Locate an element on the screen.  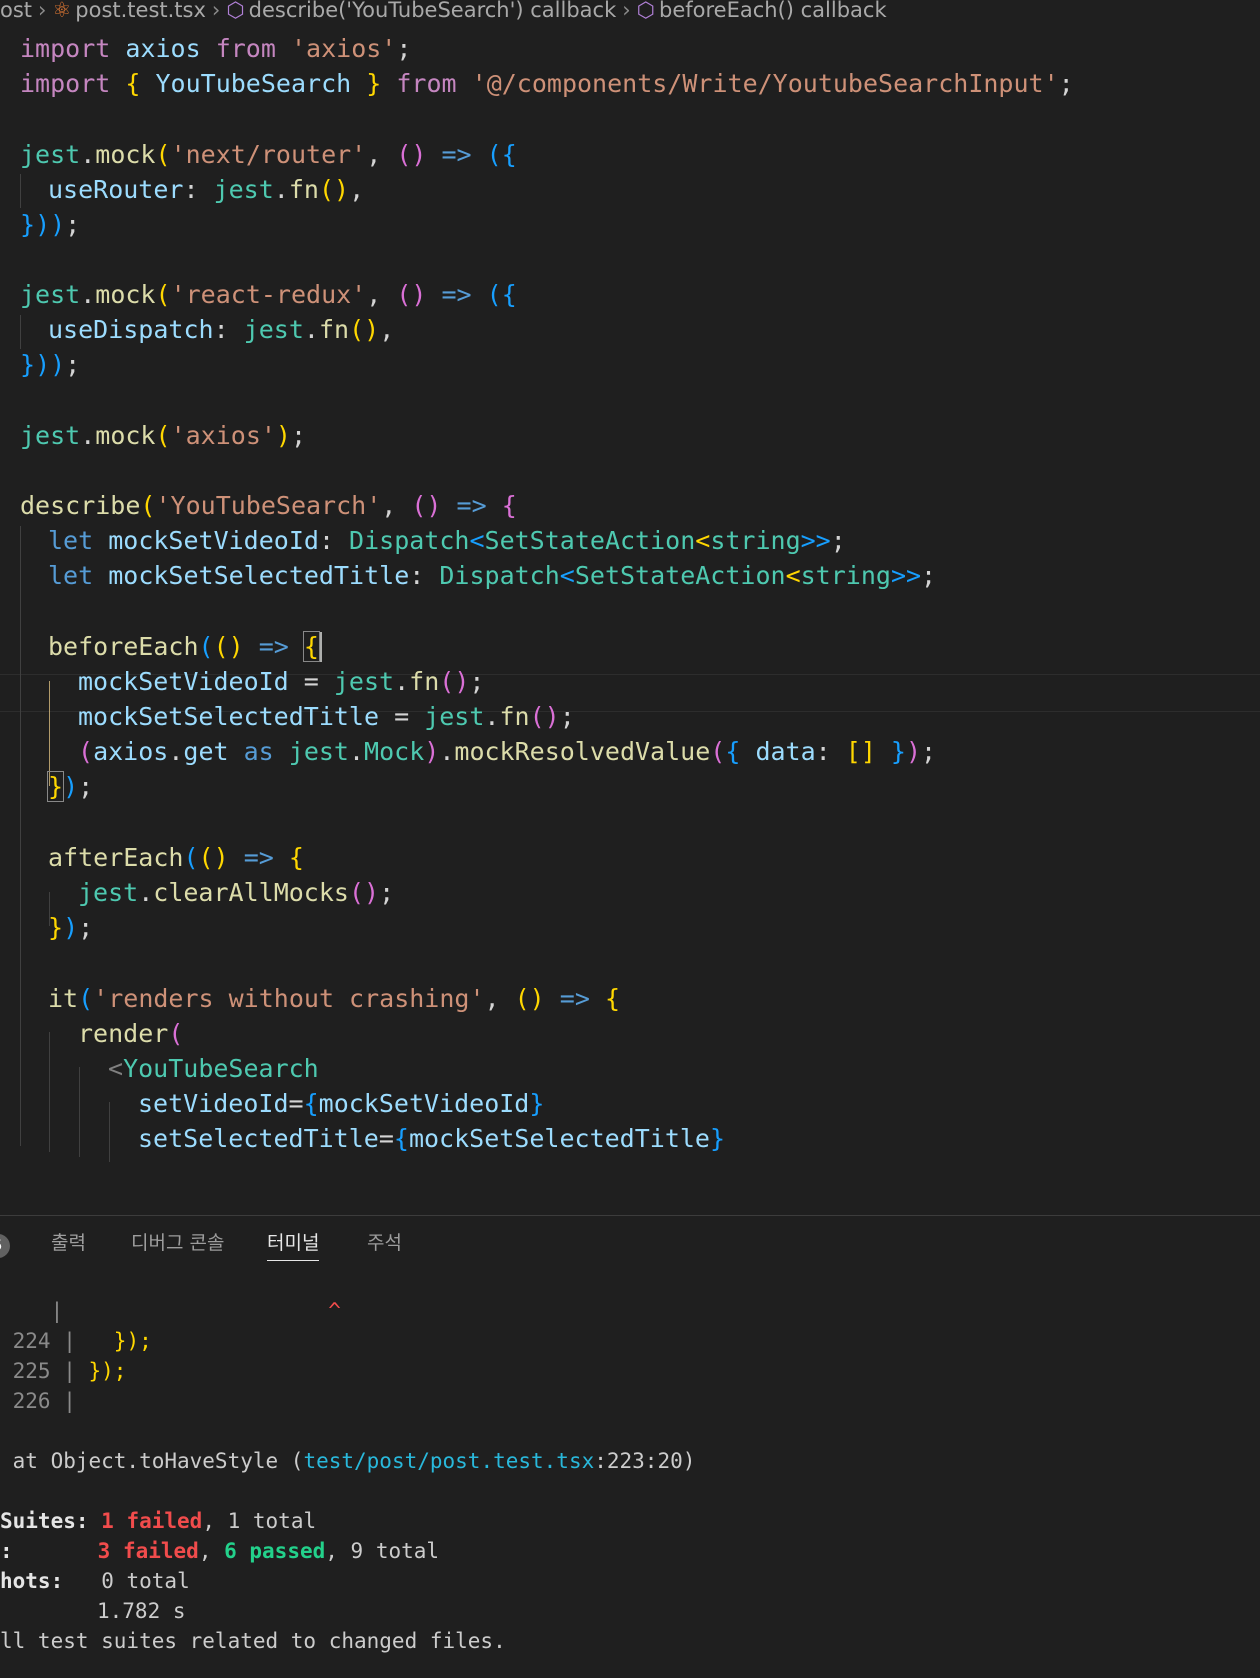
terminal-caret-line: | ^ is located at coordinates (170, 1311).